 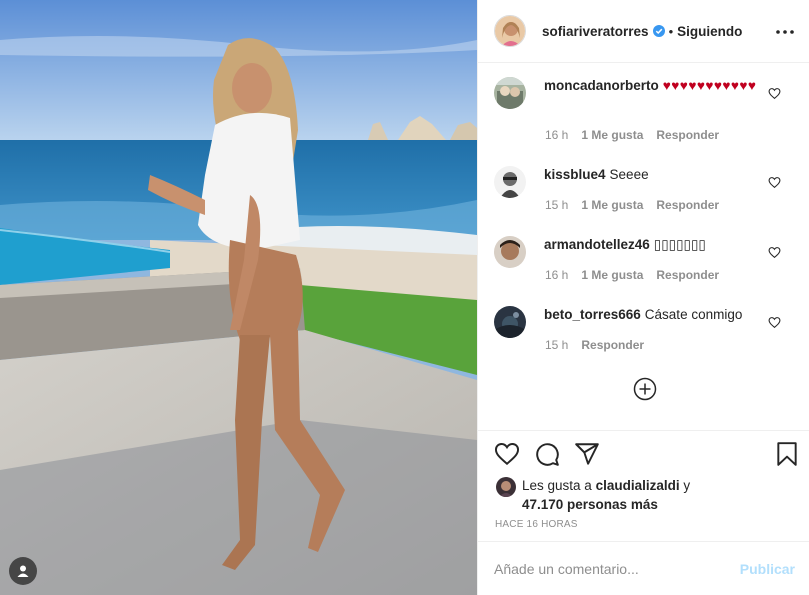 I want to click on more-options-icon, so click(x=785, y=32).